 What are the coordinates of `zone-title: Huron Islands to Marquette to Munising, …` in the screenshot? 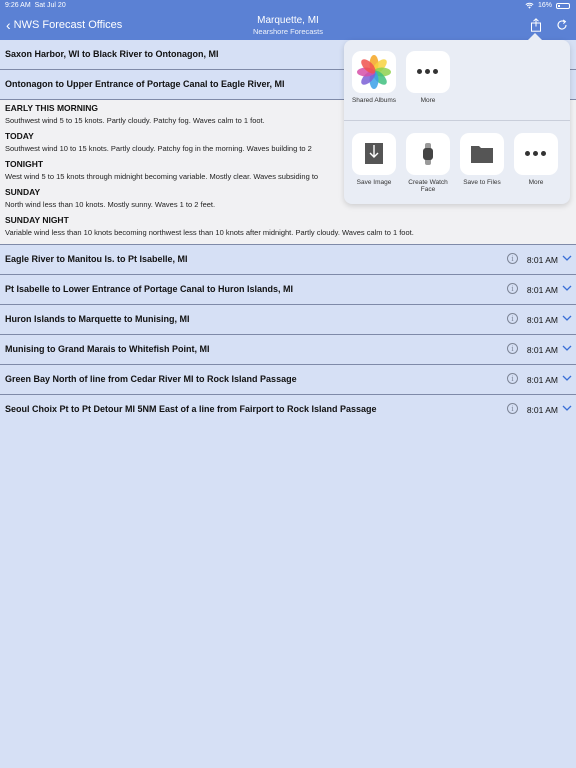 It's located at (97, 319).